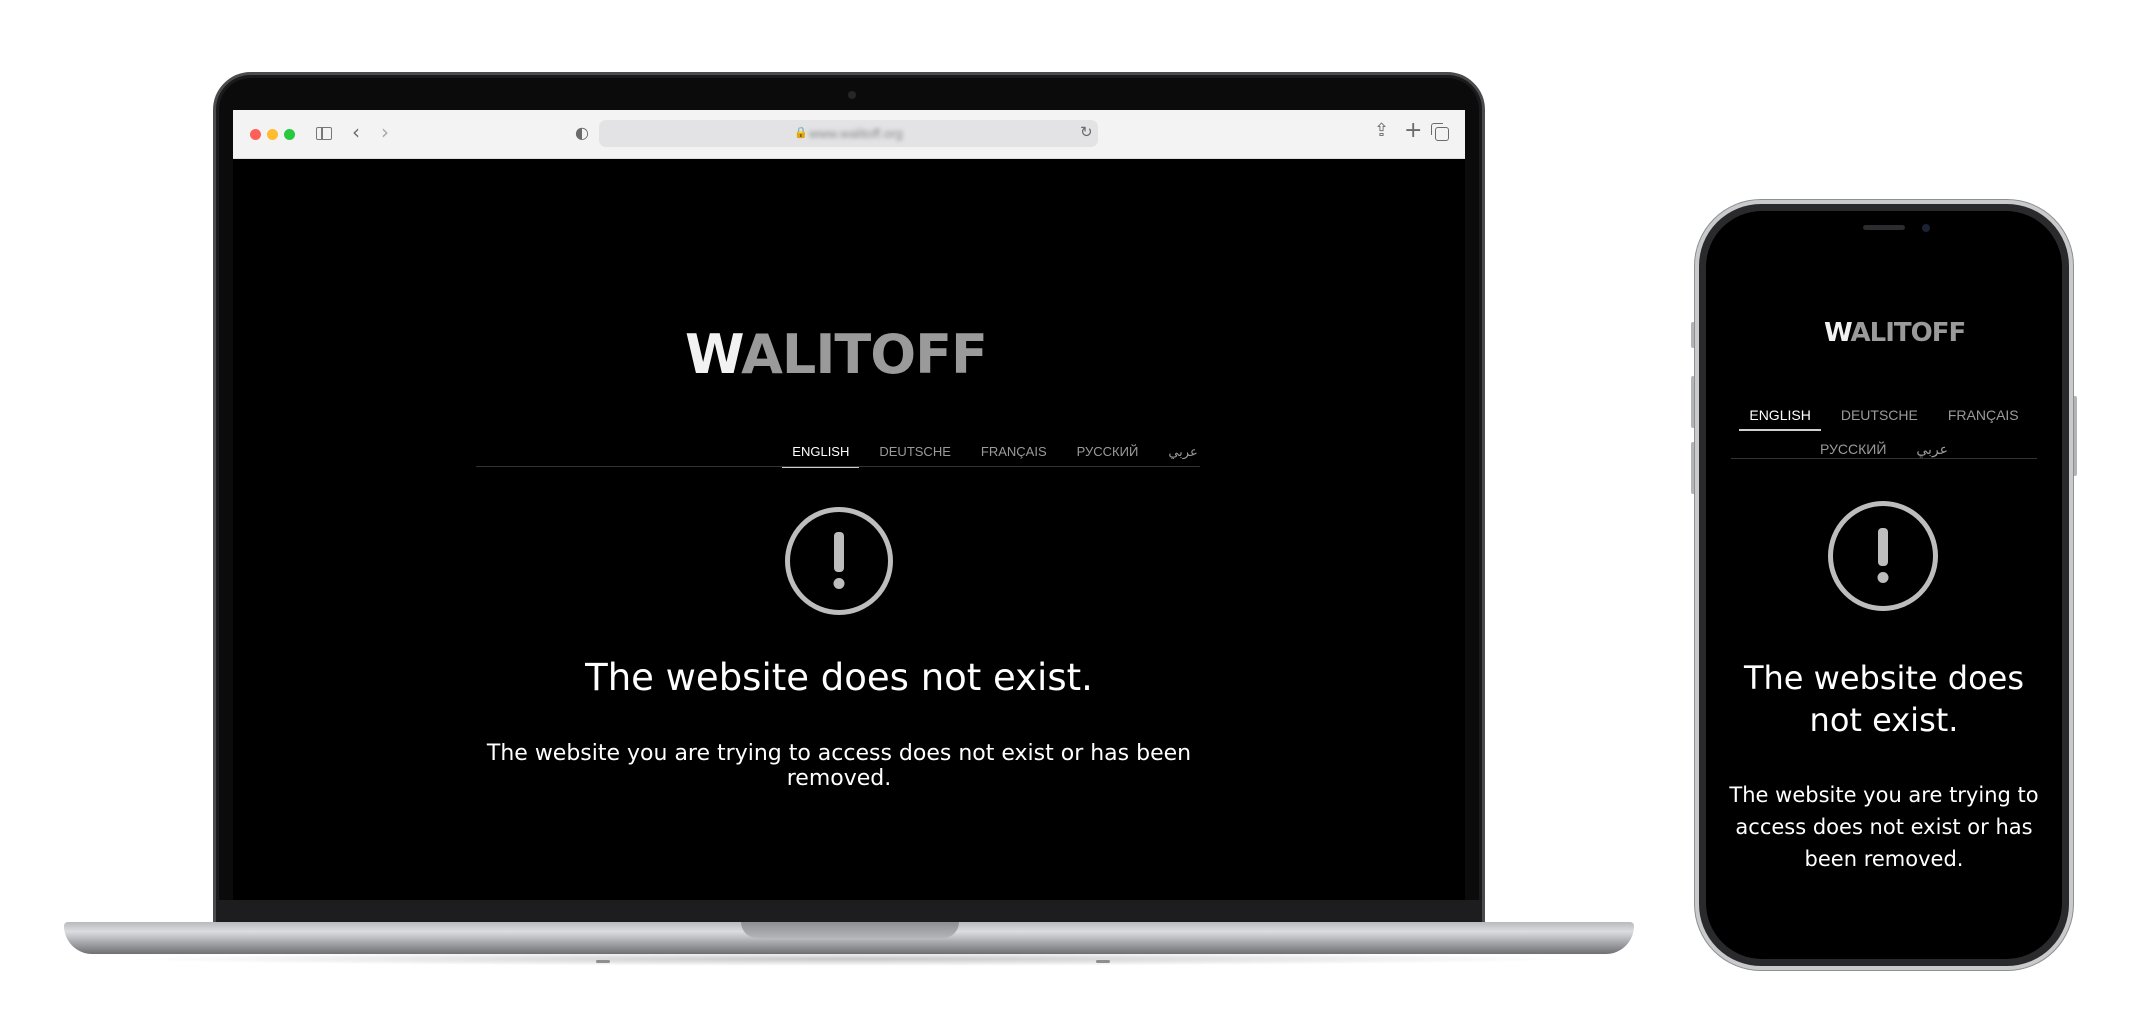 The width and height of the screenshot is (2136, 1034). What do you see at coordinates (289, 134) in the screenshot?
I see `zoom-window-button` at bounding box center [289, 134].